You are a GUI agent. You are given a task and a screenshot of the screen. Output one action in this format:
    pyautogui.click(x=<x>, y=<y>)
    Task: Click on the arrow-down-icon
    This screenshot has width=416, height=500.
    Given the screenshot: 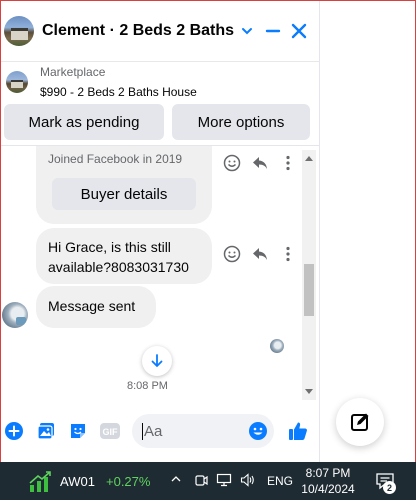 What is the action you would take?
    pyautogui.click(x=157, y=360)
    